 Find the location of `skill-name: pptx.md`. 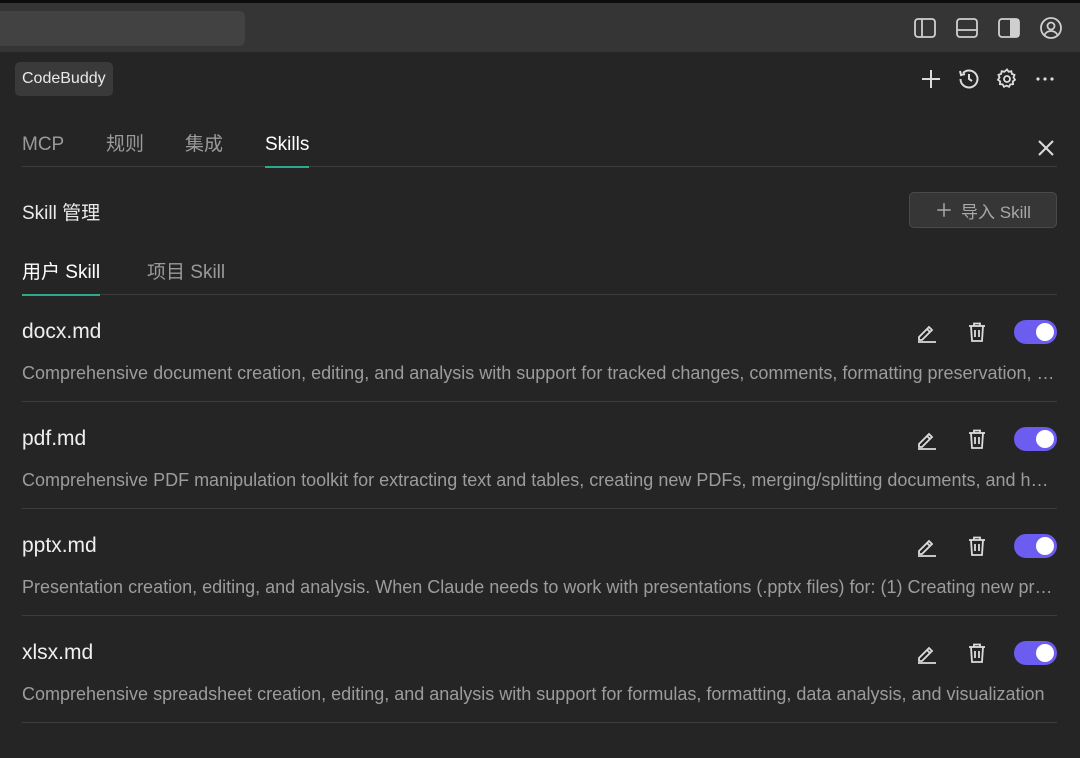

skill-name: pptx.md is located at coordinates (59, 545).